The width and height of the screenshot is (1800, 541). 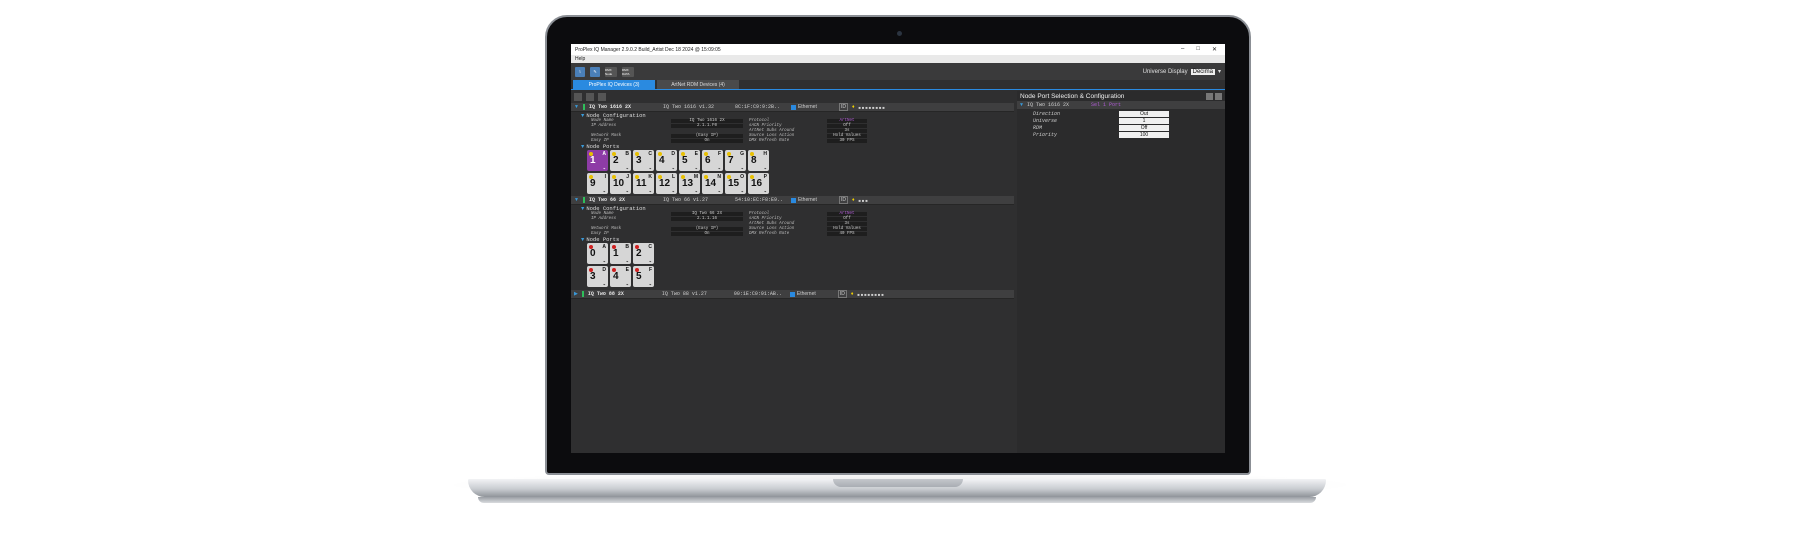 I want to click on node-port-button: H 8 ⌄, so click(x=758, y=160).